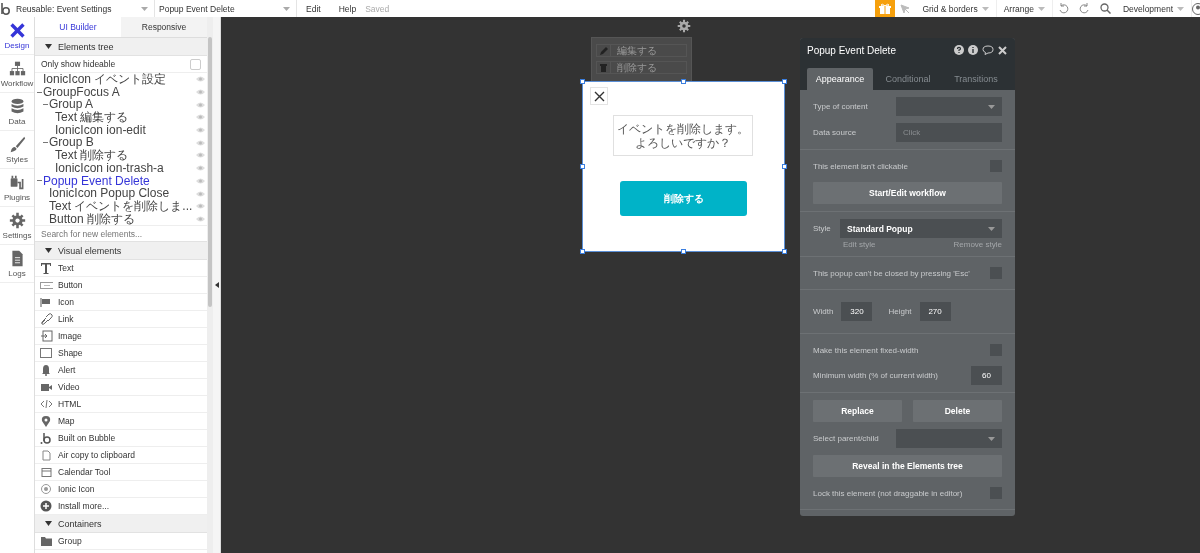  Describe the element at coordinates (17, 112) in the screenshot. I see `nav-tab: Data` at that location.